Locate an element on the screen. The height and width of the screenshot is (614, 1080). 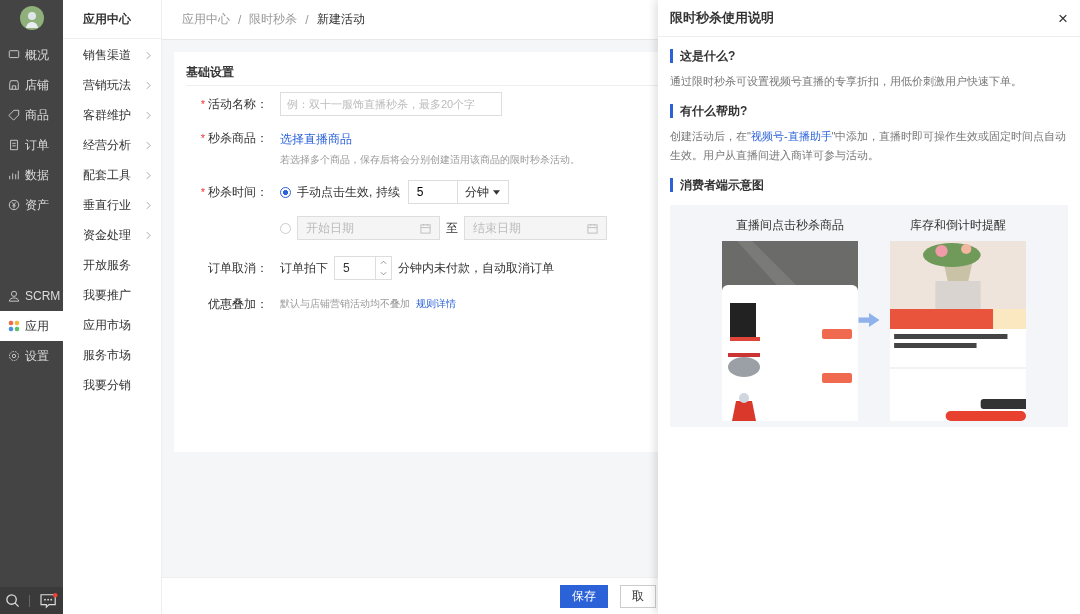
submenu-item: 营销玩法 is located at coordinates (112, 85).